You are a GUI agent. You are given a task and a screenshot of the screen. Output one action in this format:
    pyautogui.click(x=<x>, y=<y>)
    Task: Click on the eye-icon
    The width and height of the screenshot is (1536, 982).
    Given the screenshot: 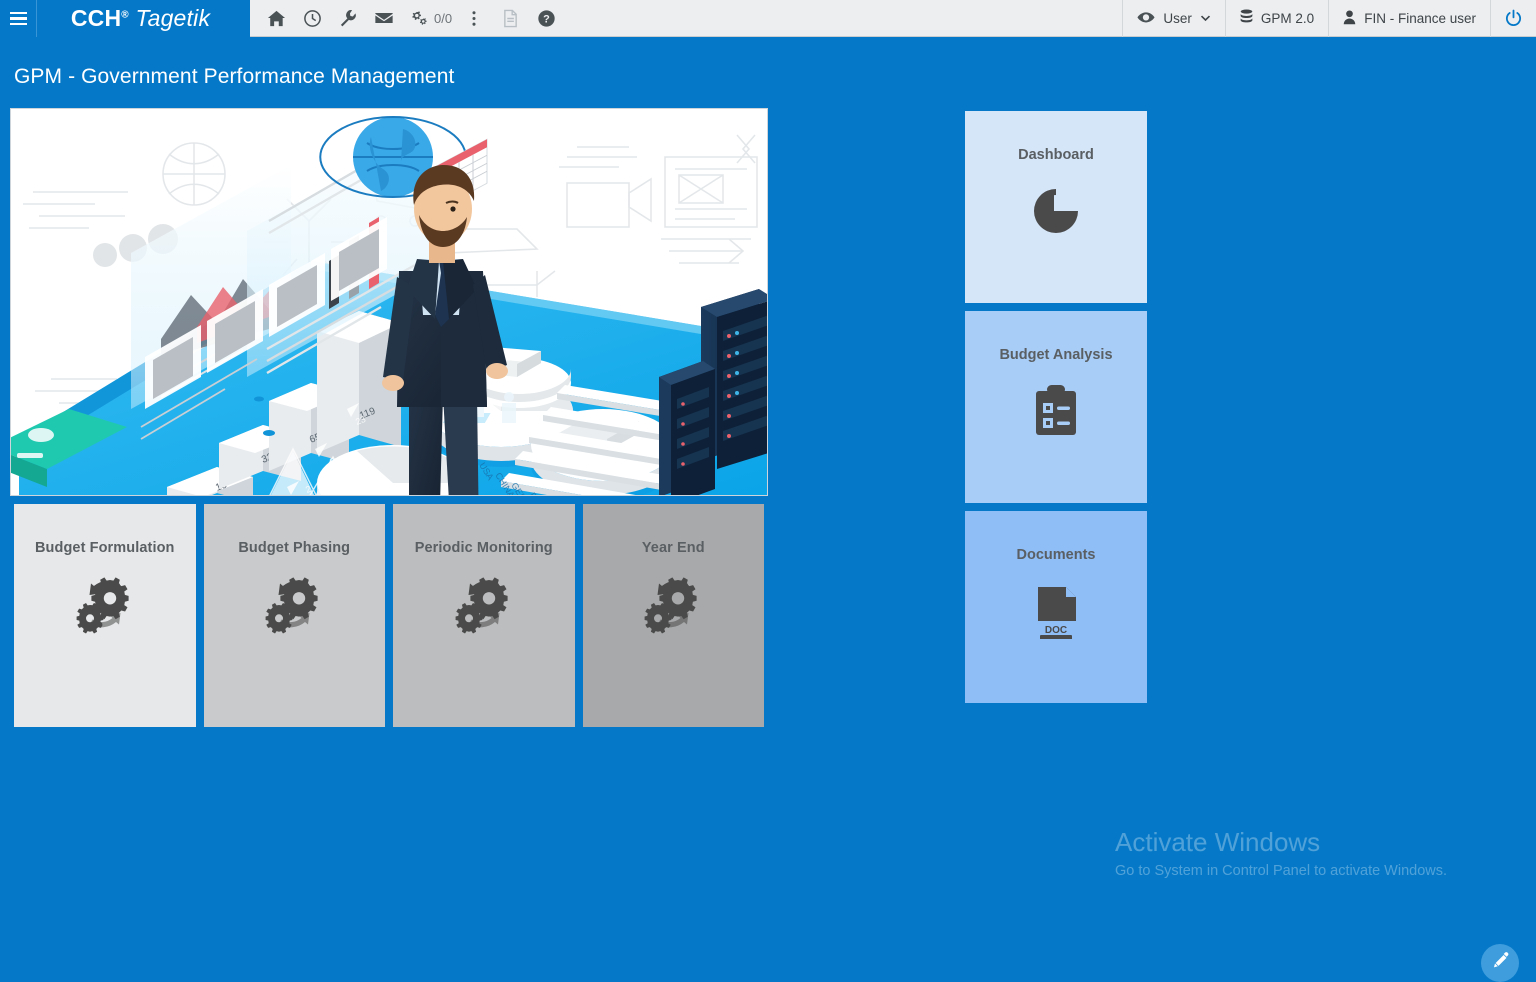 What is the action you would take?
    pyautogui.click(x=1146, y=19)
    